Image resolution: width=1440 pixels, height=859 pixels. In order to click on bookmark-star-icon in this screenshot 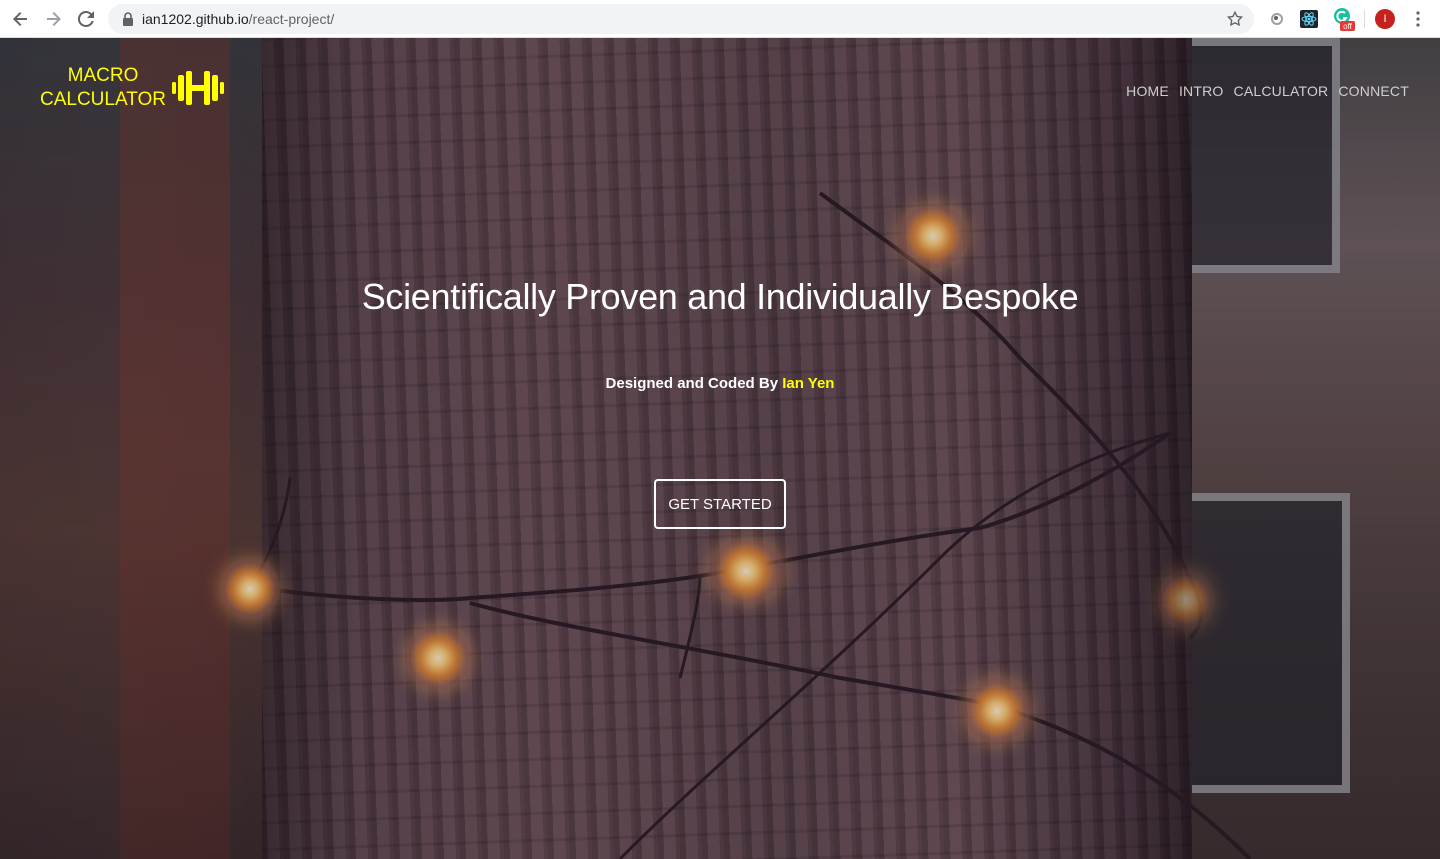, I will do `click(1235, 19)`.